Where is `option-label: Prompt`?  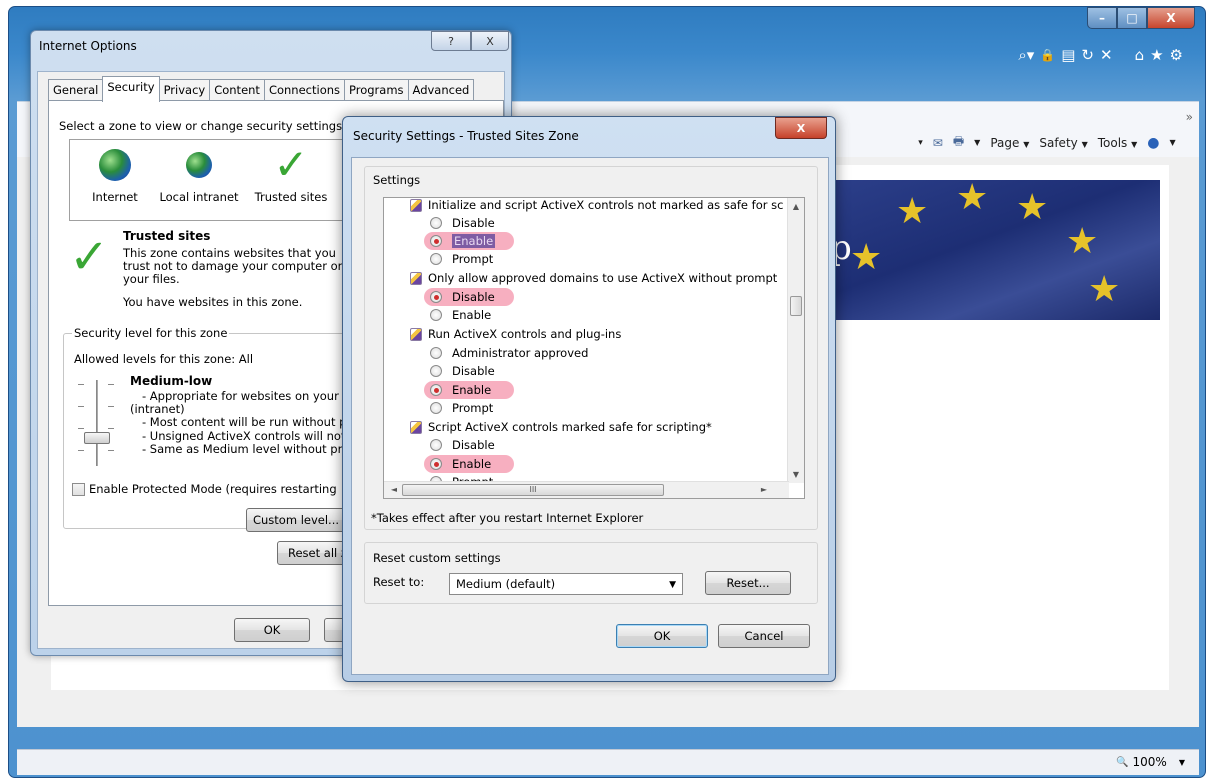
option-label: Prompt is located at coordinates (473, 408).